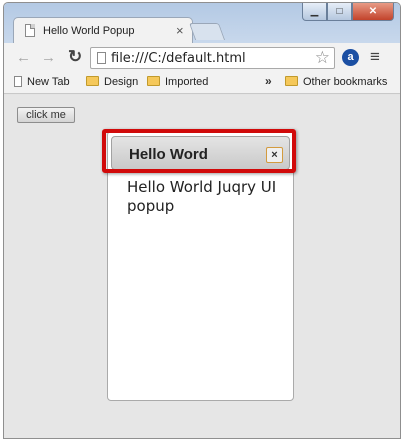 This screenshot has width=404, height=444. I want to click on maximize-button: □, so click(339, 12).